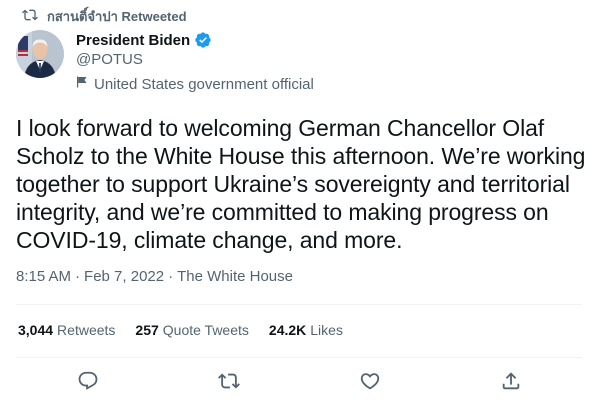 This screenshot has height=405, width=598. What do you see at coordinates (133, 40) in the screenshot?
I see `author-name: President Biden` at bounding box center [133, 40].